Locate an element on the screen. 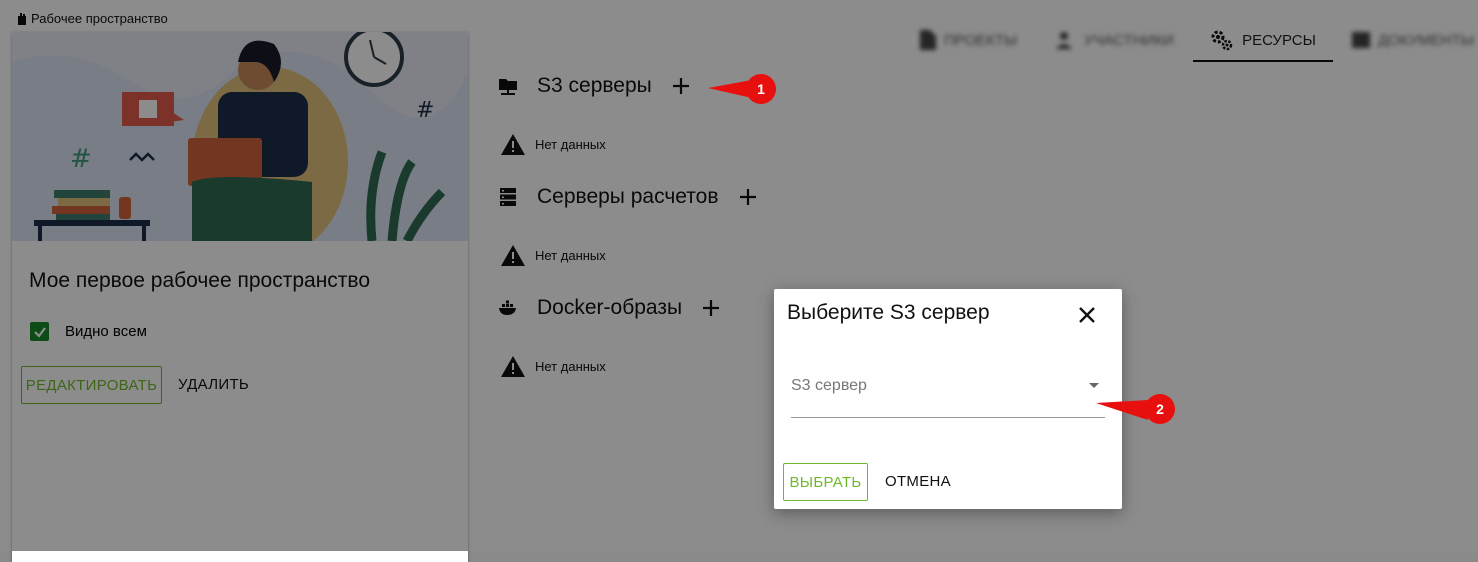  callout-2: 2 is located at coordinates (1135, 412).